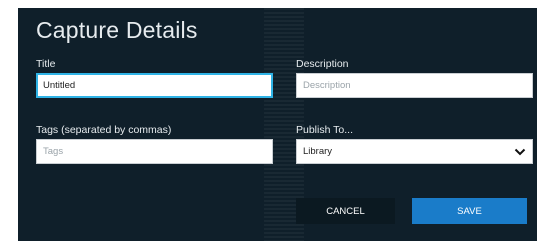 The image size is (537, 241). I want to click on chevron-down-icon, so click(520, 152).